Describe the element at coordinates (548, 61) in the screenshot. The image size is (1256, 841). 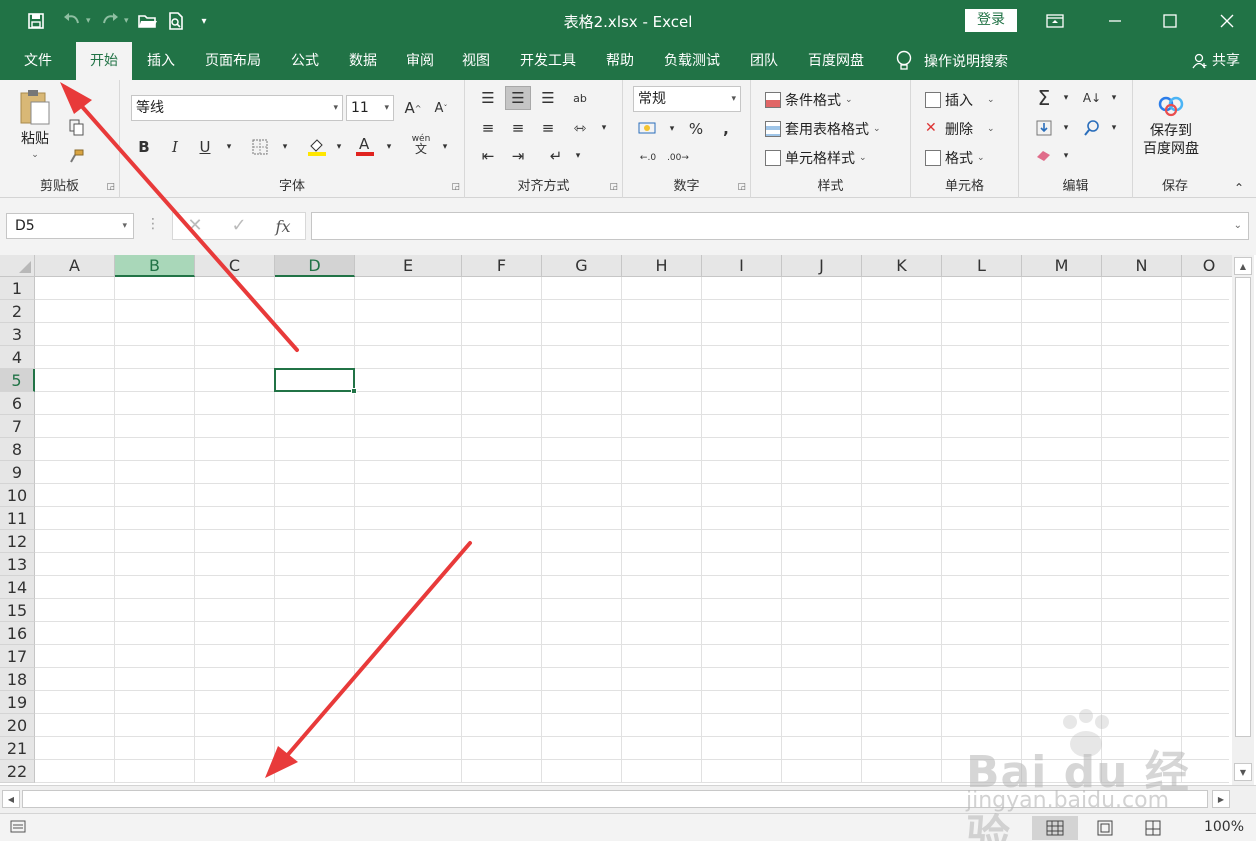
I see `tab-developer: 开发工具` at that location.